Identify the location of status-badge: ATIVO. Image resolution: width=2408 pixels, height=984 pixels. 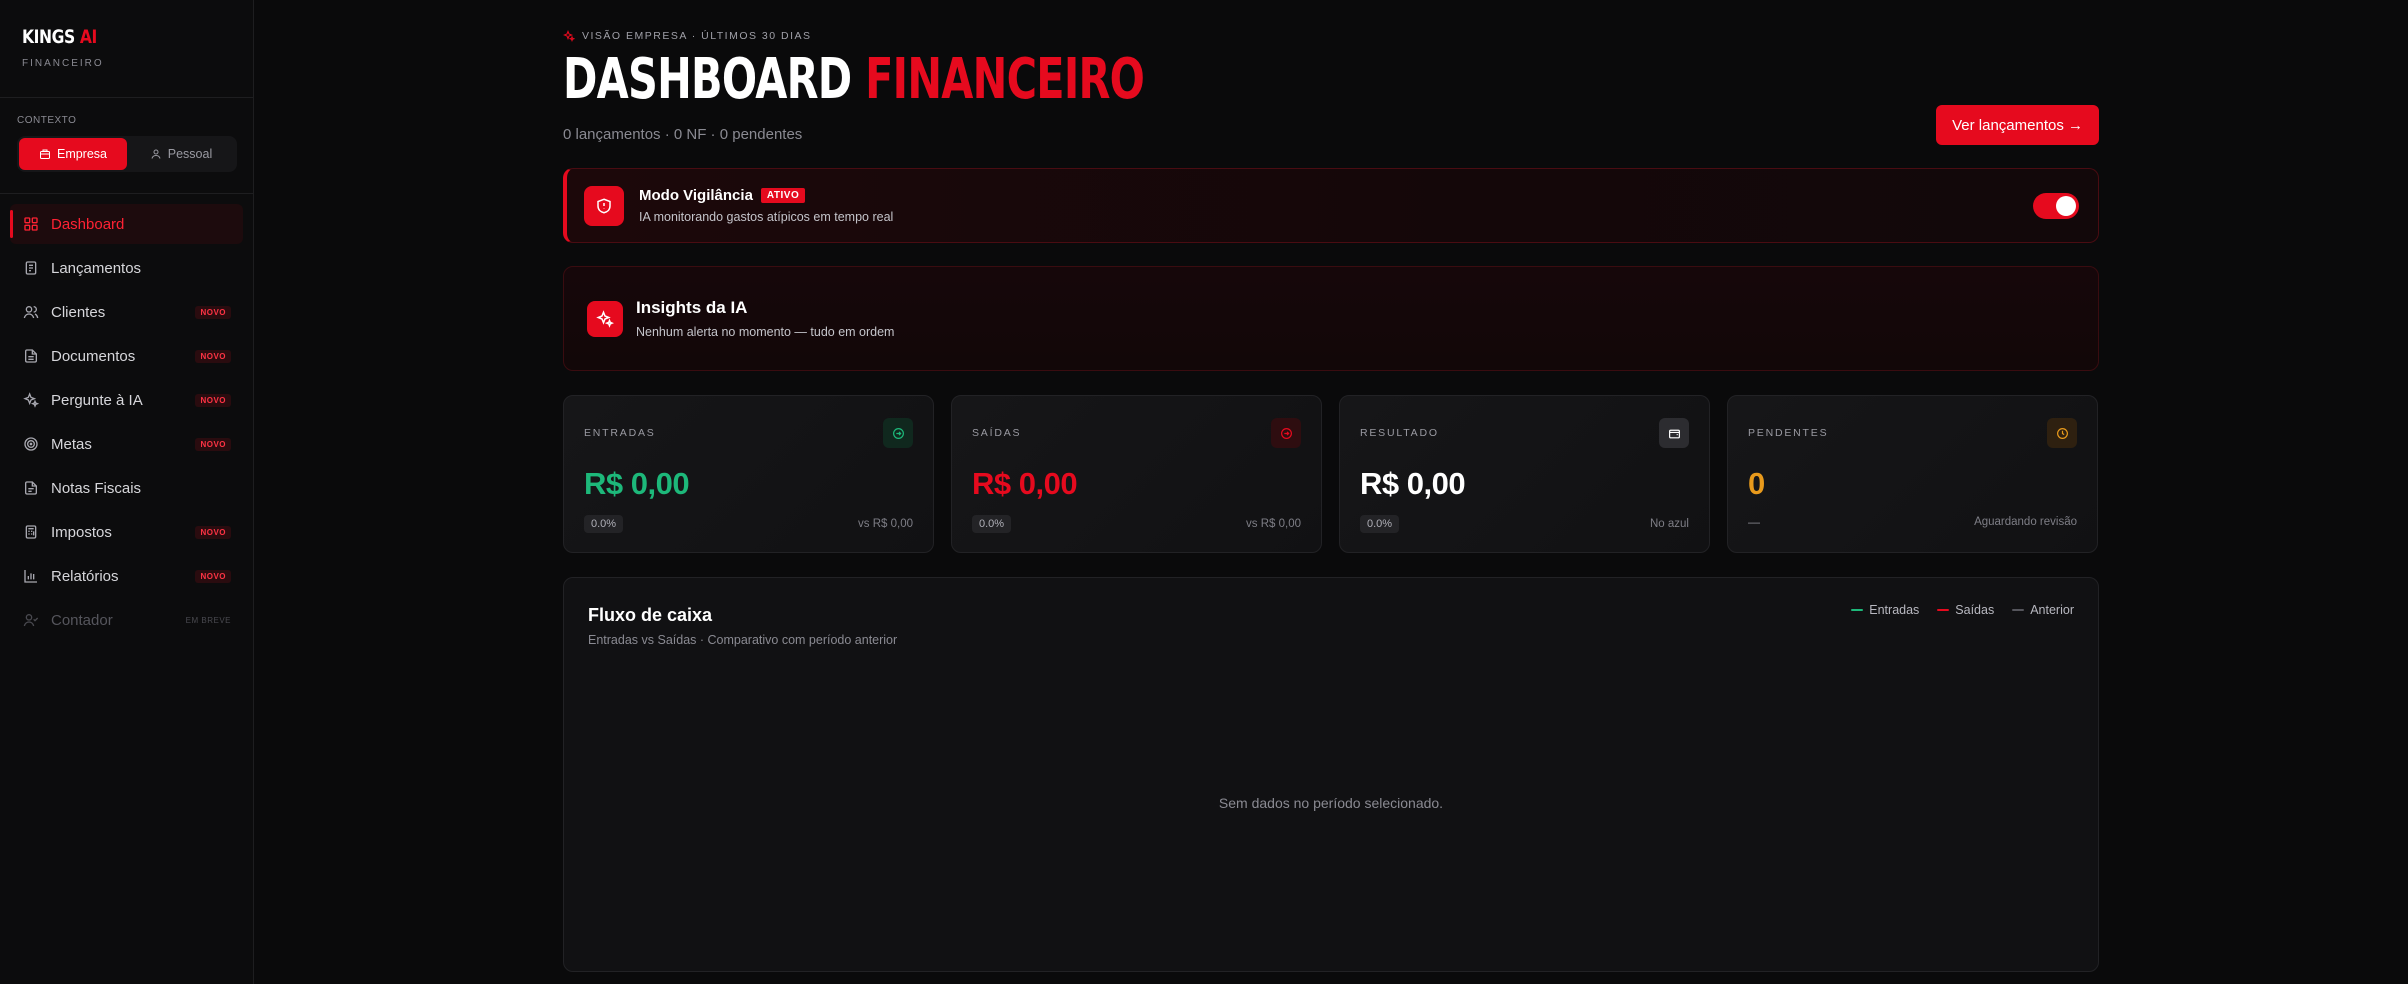
(783, 195).